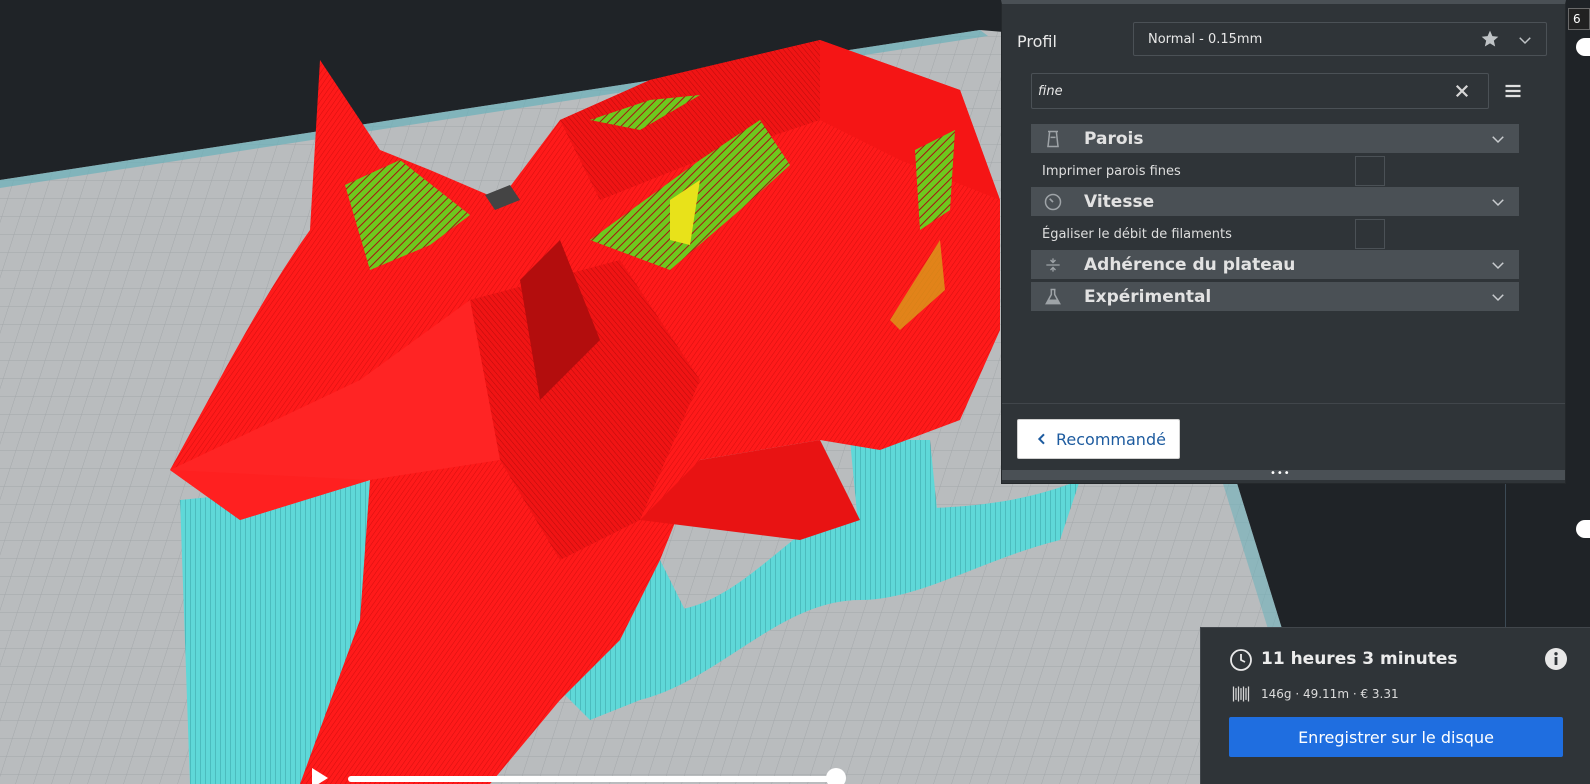 The height and width of the screenshot is (784, 1590). I want to click on layer-number-box: 6, so click(1579, 19).